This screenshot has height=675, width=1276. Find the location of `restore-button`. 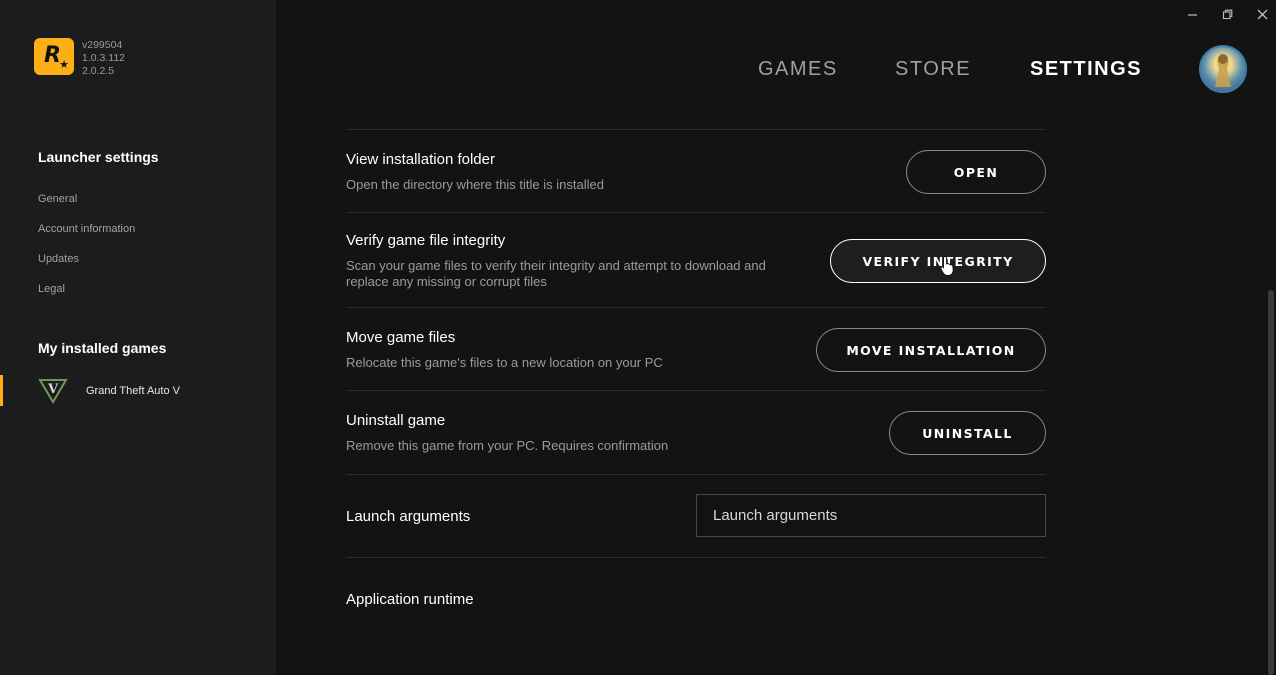

restore-button is located at coordinates (1227, 14).